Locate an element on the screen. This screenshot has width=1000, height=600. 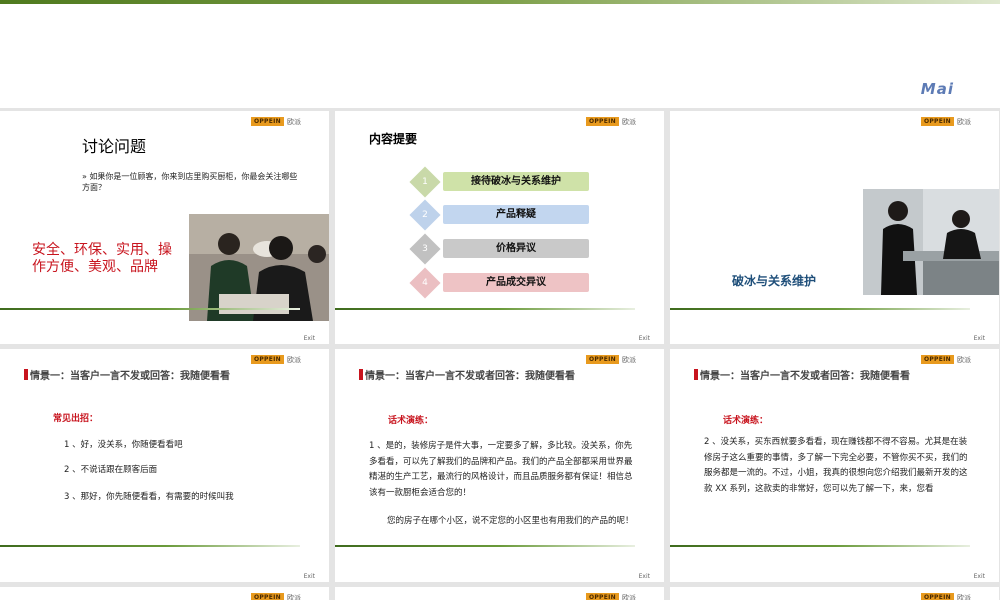
slide-title: 破冰与关系维护 is located at coordinates (774, 281).